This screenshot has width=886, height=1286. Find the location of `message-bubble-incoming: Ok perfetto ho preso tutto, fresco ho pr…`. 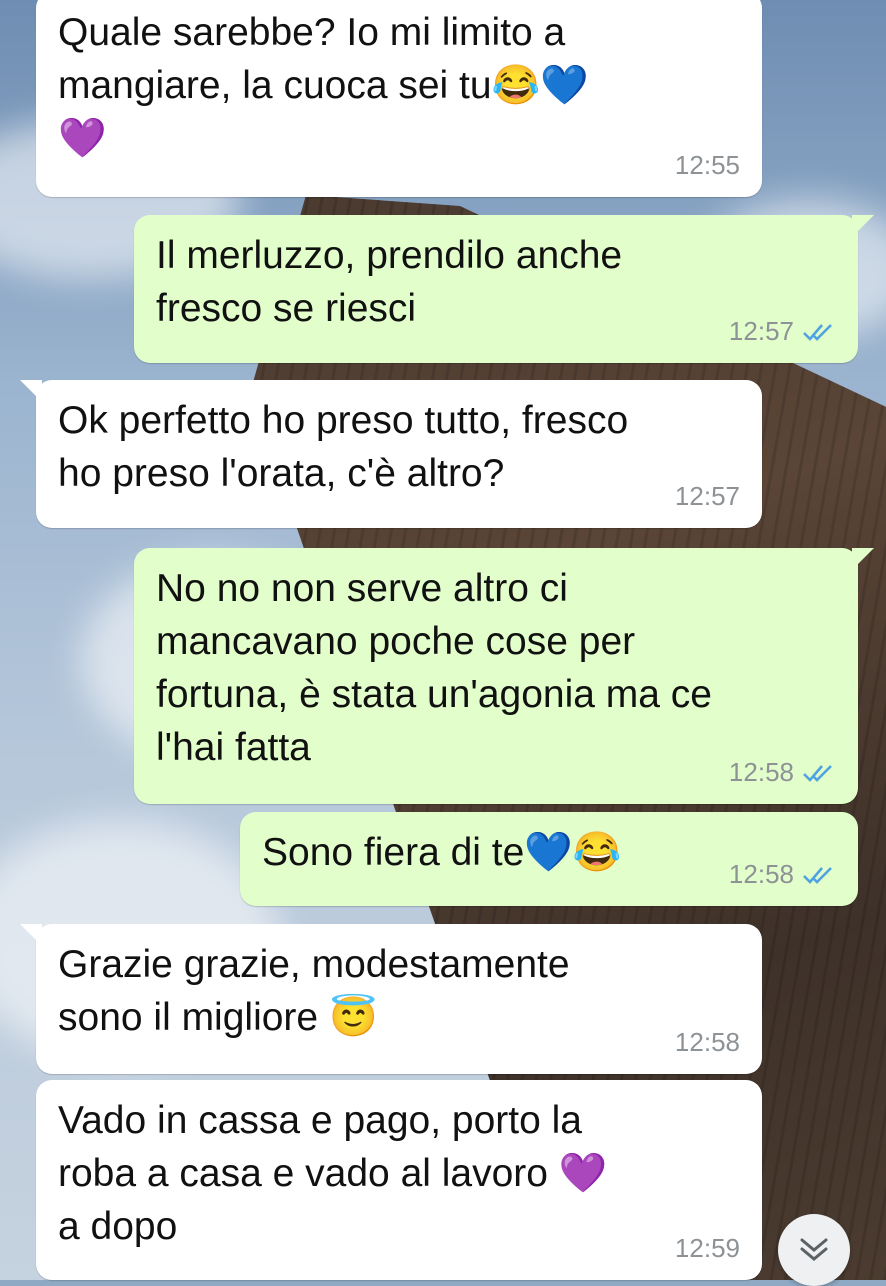

message-bubble-incoming: Ok perfetto ho preso tutto, fresco ho pr… is located at coordinates (391, 454).